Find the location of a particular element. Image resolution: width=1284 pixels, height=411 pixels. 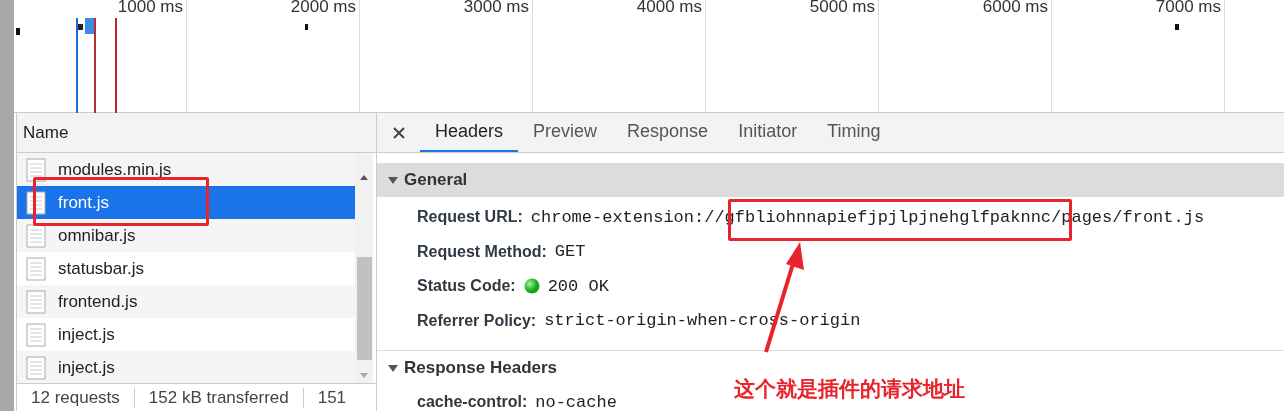

tab: Preview is located at coordinates (565, 132).